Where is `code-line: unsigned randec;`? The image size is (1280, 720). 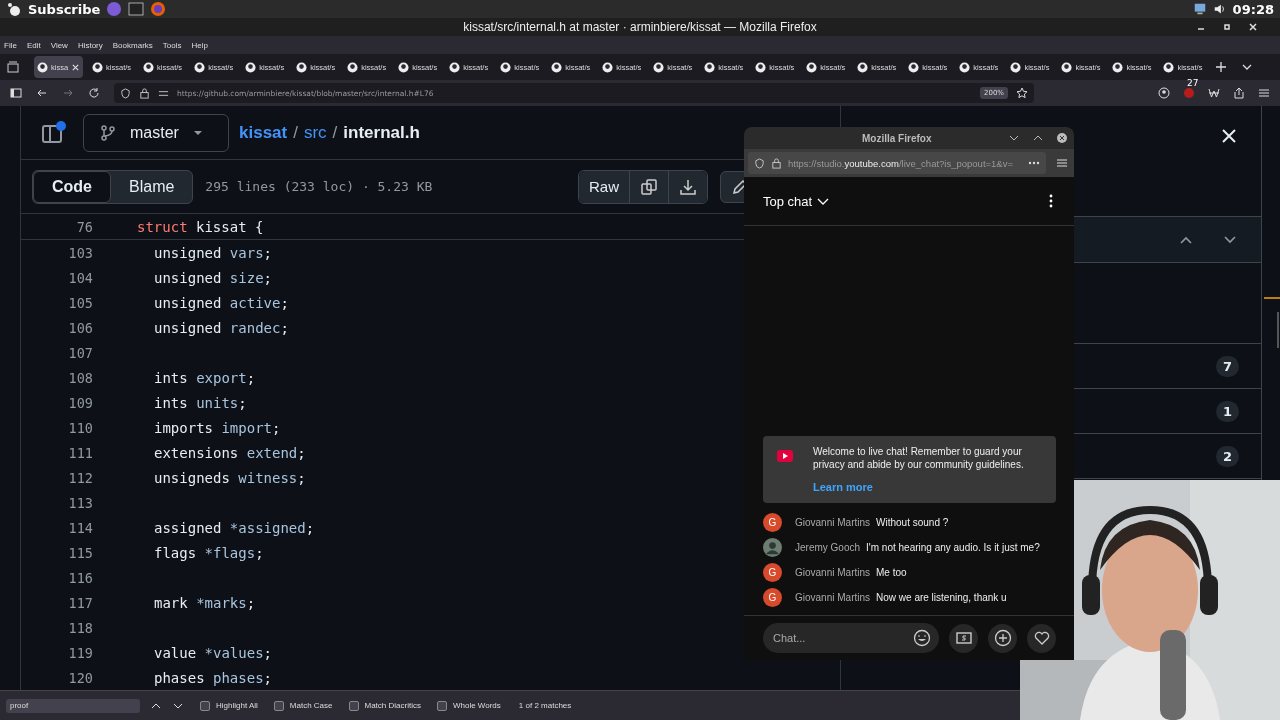
code-line: unsigned randec; is located at coordinates (221, 327).